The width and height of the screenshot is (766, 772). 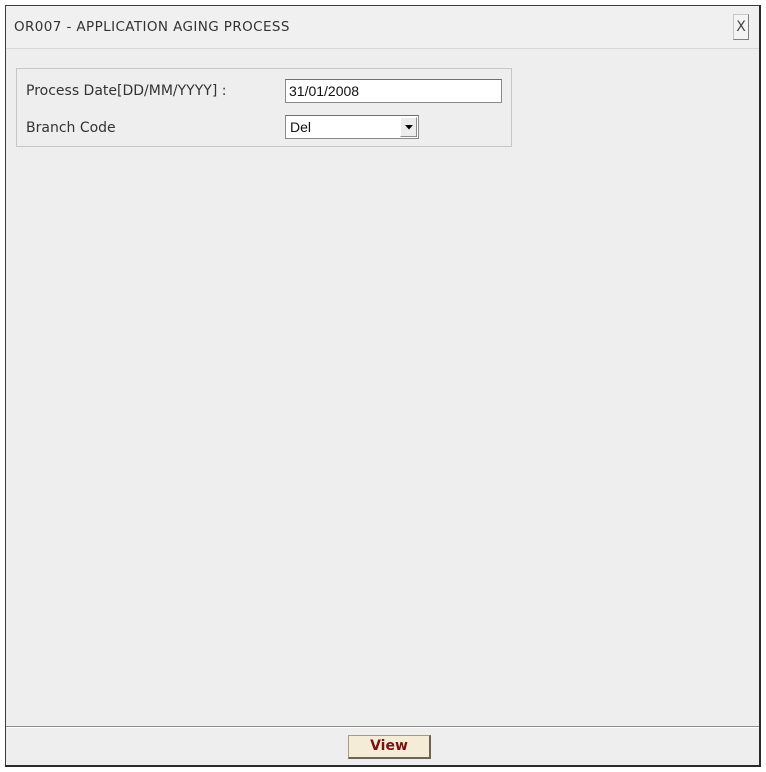 What do you see at coordinates (741, 27) in the screenshot?
I see `close-button: X` at bounding box center [741, 27].